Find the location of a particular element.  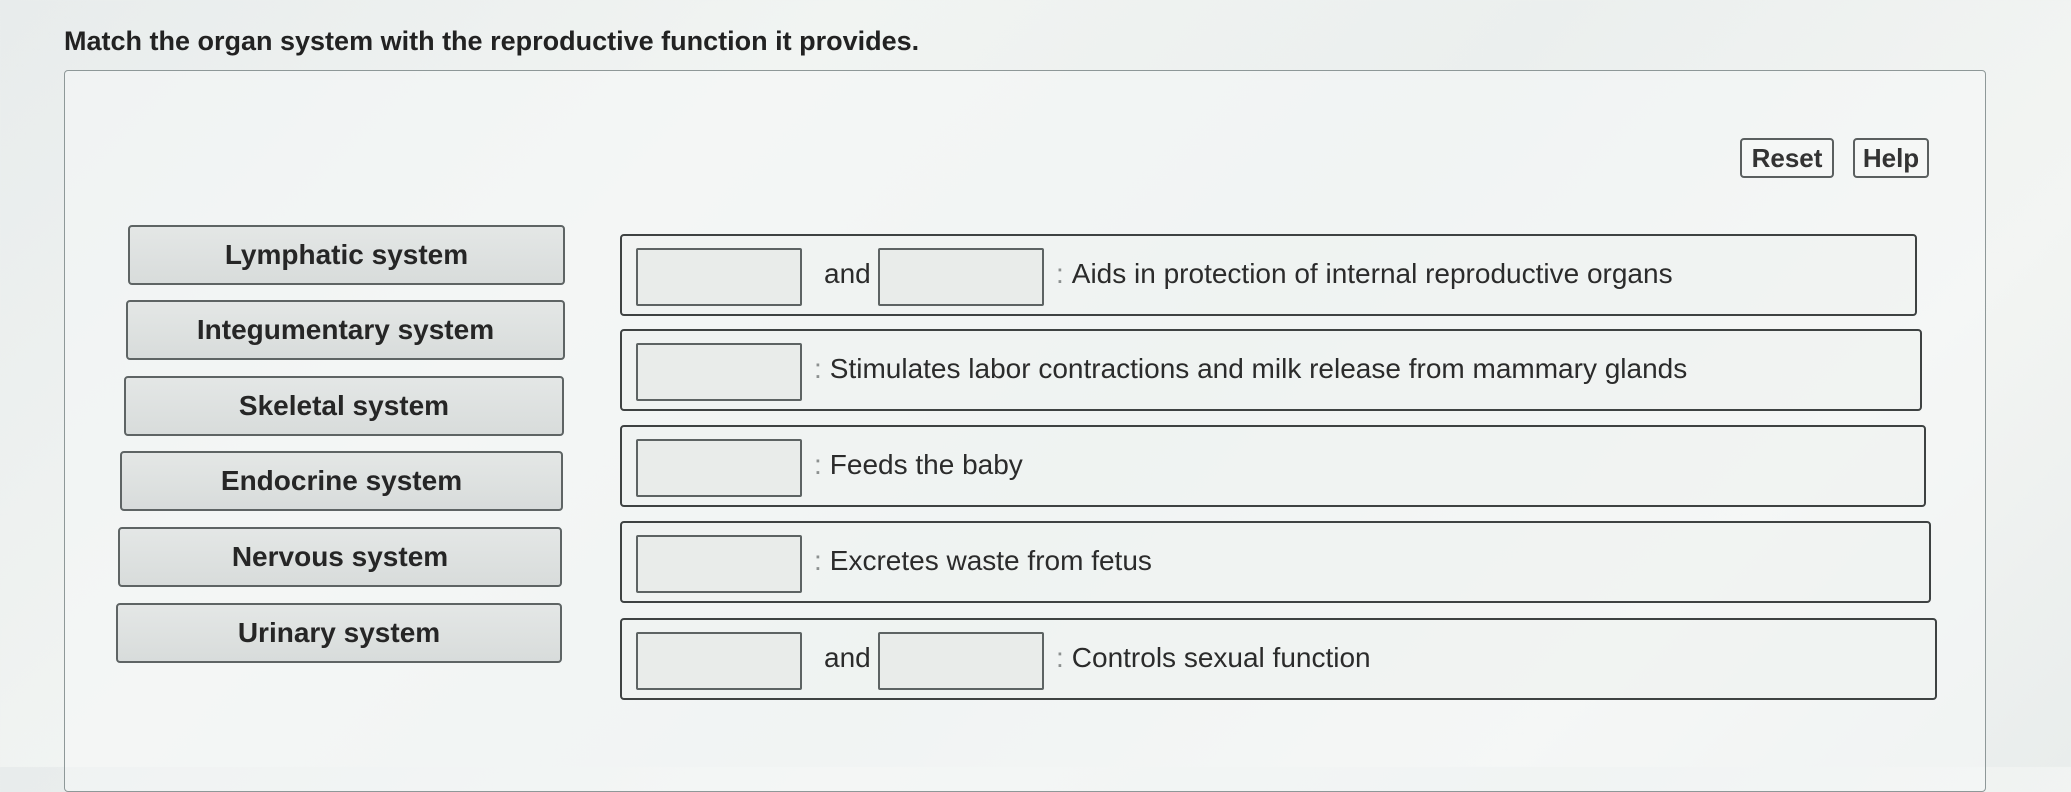

term-skeletal-system: Skeletal system is located at coordinates (344, 406).